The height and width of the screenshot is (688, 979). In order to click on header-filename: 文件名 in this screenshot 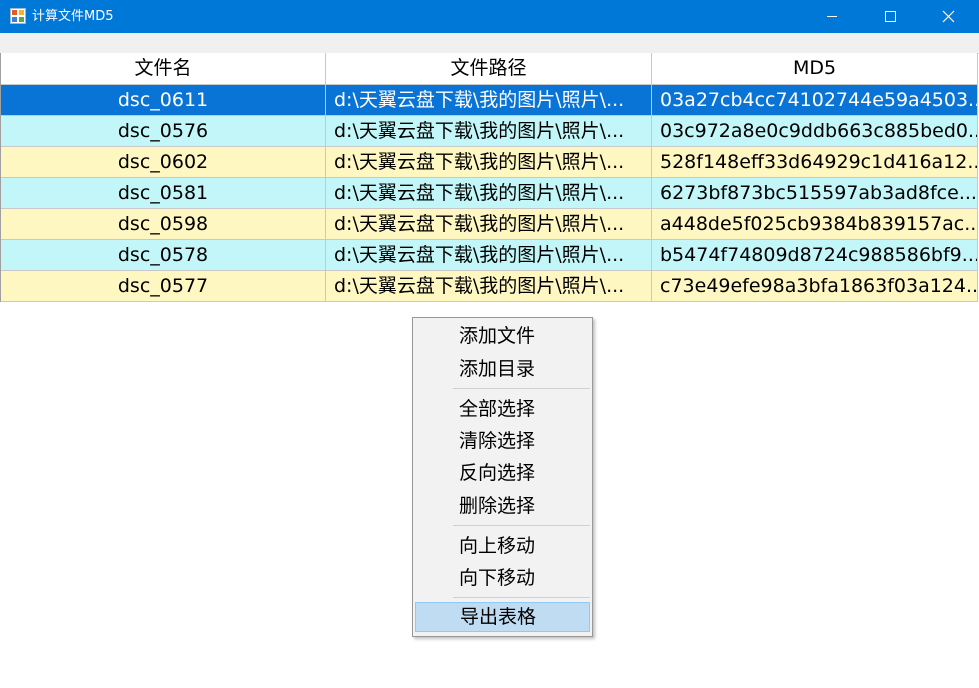, I will do `click(163, 69)`.